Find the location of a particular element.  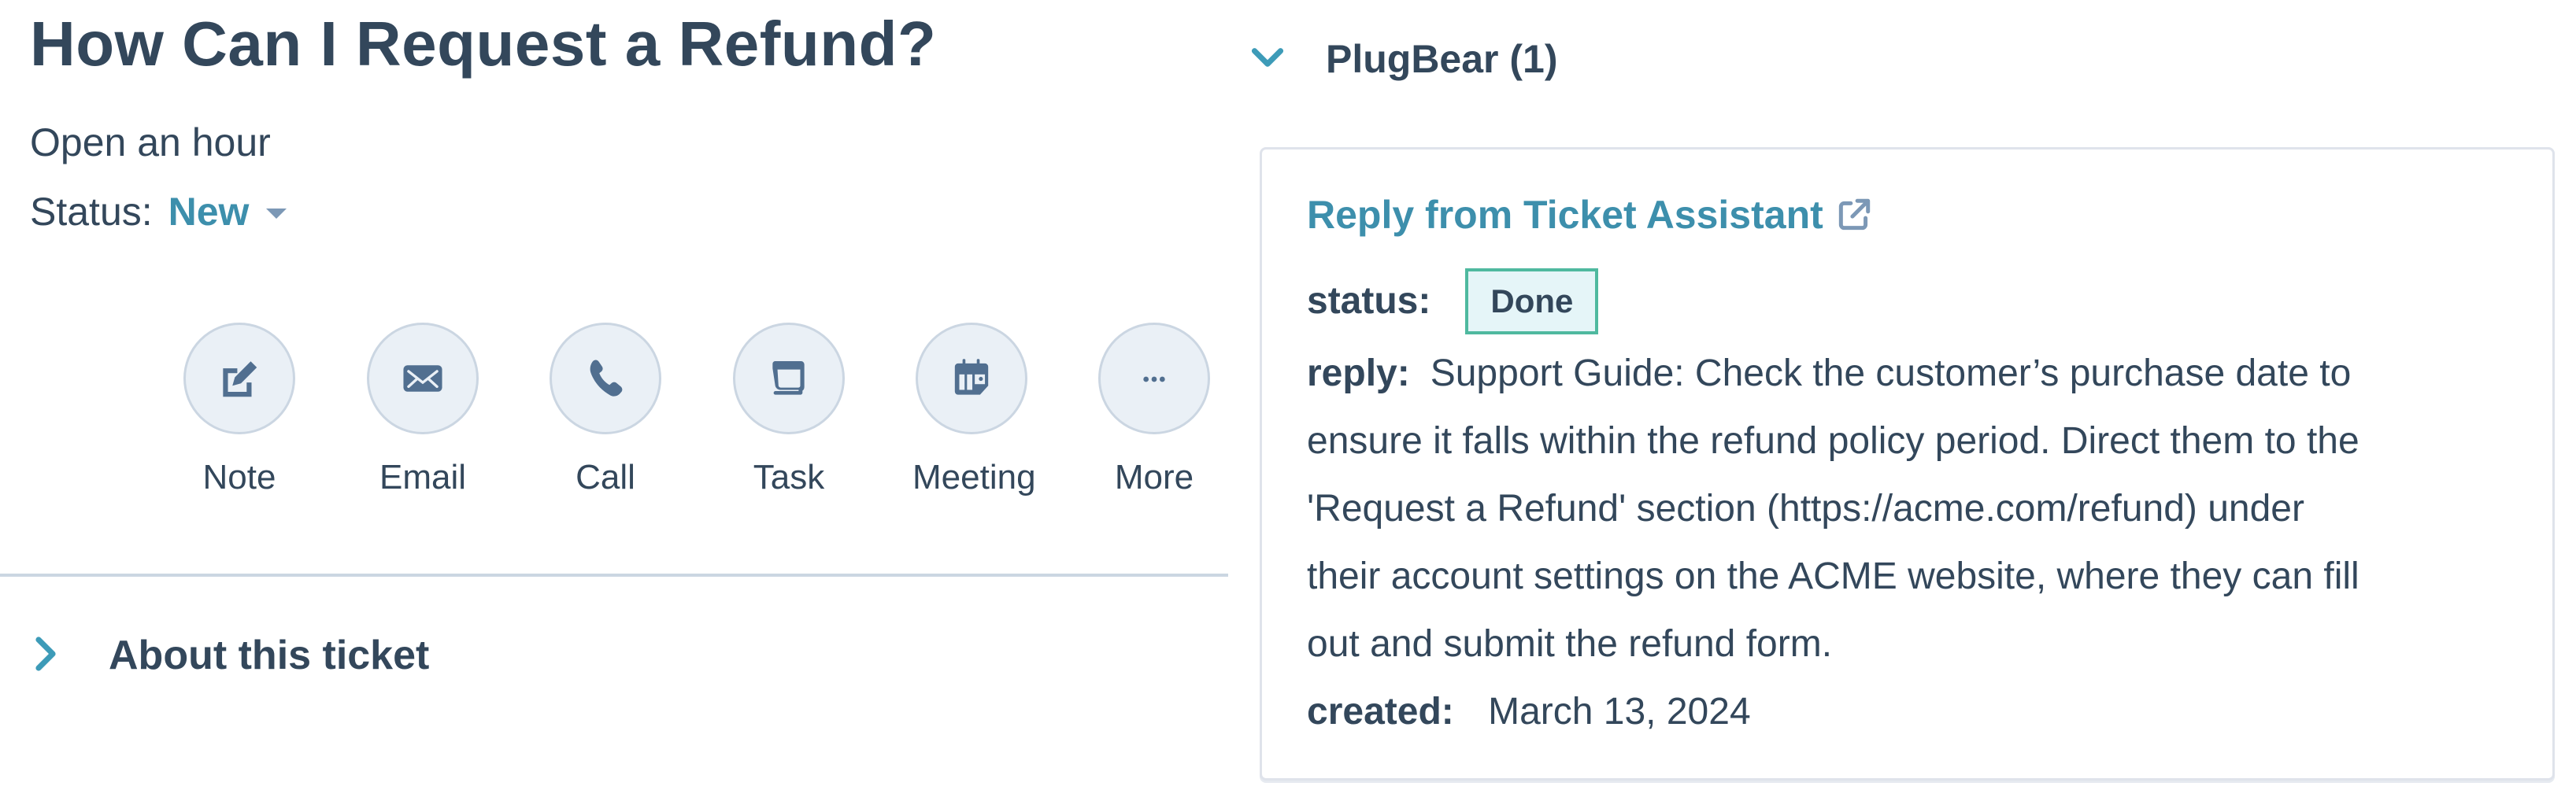

caret-down-icon is located at coordinates (276, 213).